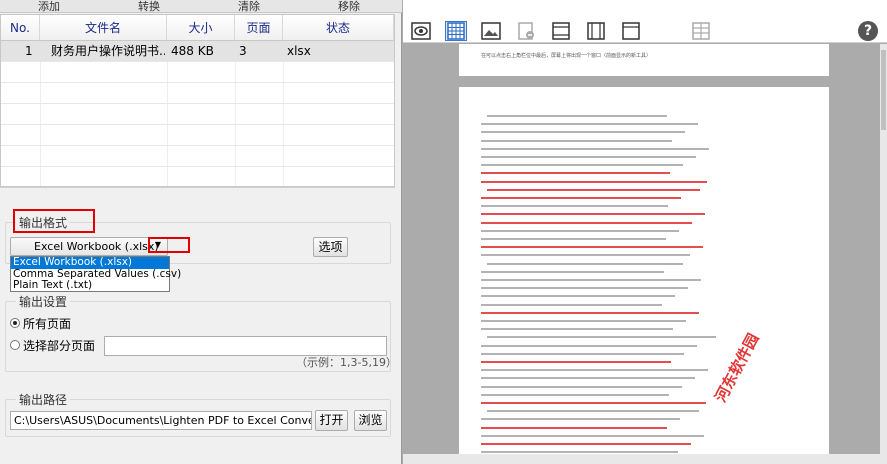 Image resolution: width=887 pixels, height=464 pixels. I want to click on image-icon, so click(491, 31).